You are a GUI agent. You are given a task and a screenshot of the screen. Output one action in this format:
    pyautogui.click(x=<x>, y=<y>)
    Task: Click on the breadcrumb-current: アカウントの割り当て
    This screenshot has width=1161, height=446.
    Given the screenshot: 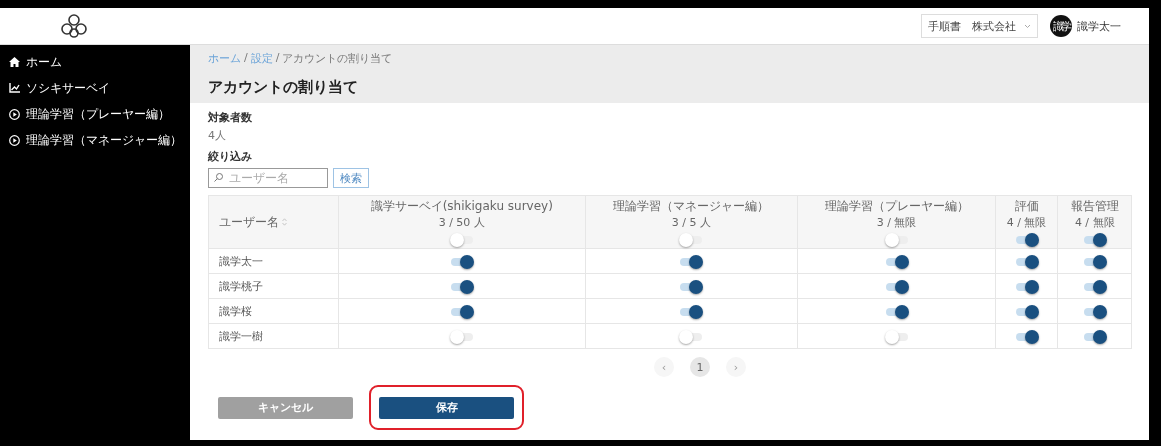 What is the action you would take?
    pyautogui.click(x=337, y=58)
    